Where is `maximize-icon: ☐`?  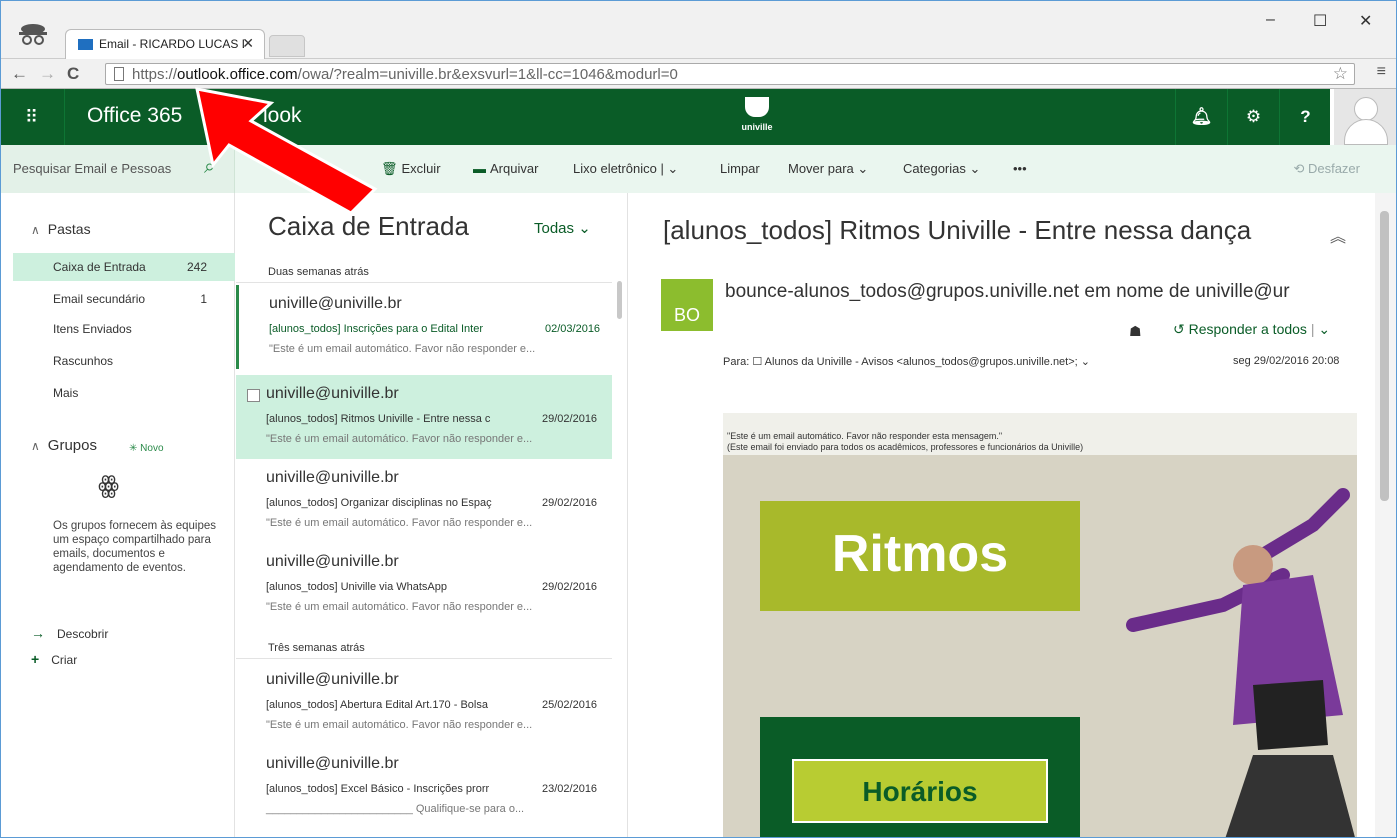
maximize-icon: ☐ is located at coordinates (1320, 21).